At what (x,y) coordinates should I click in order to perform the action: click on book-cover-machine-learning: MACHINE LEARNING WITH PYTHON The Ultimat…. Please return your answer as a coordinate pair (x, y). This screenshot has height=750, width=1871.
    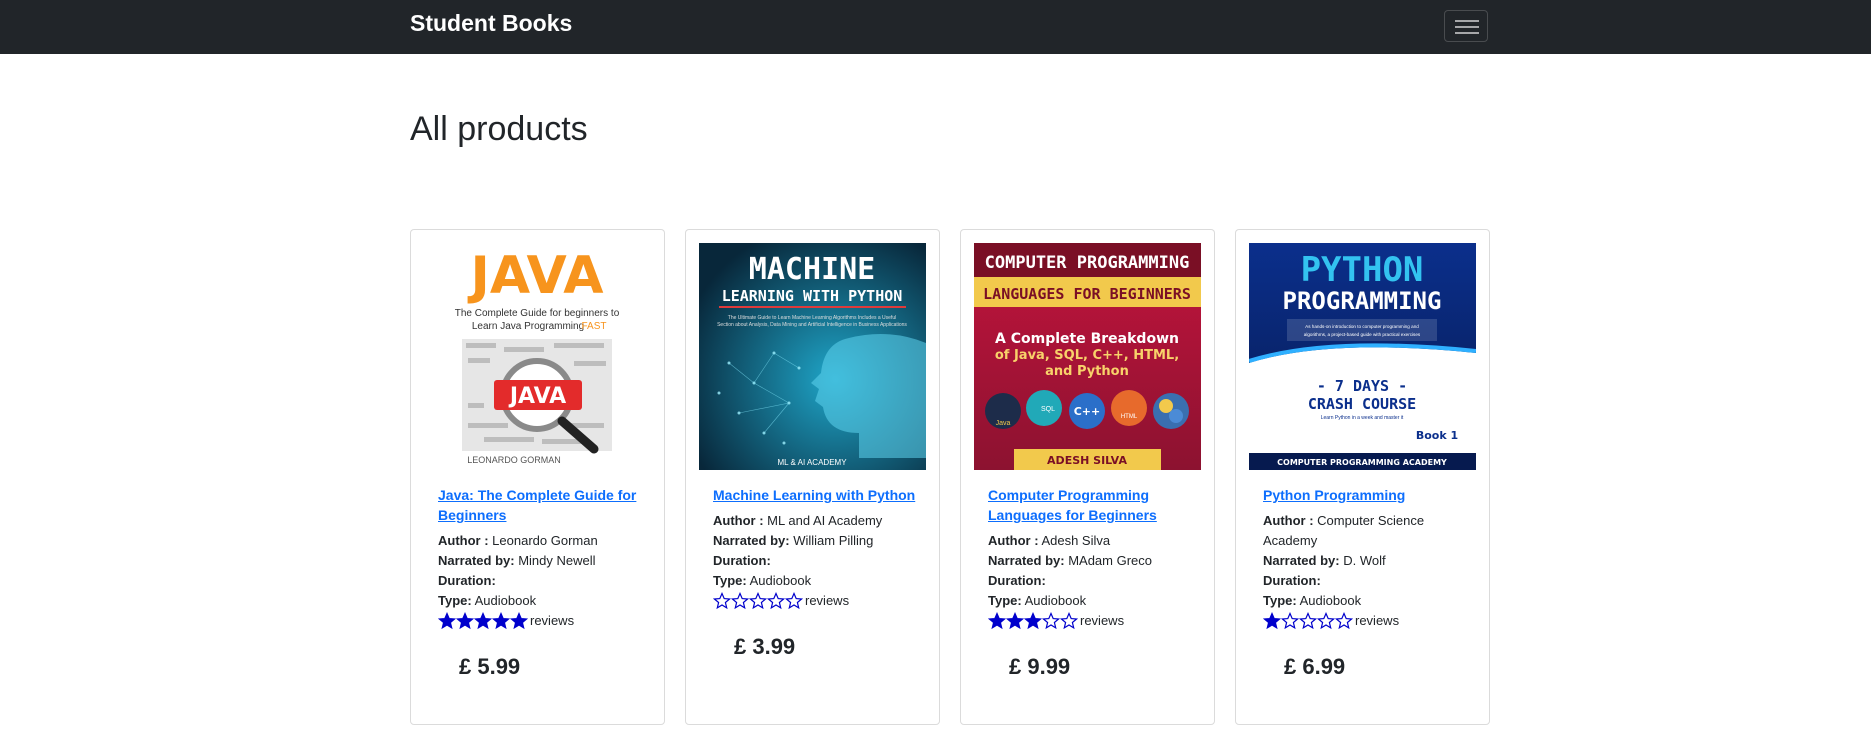
    Looking at the image, I should click on (812, 356).